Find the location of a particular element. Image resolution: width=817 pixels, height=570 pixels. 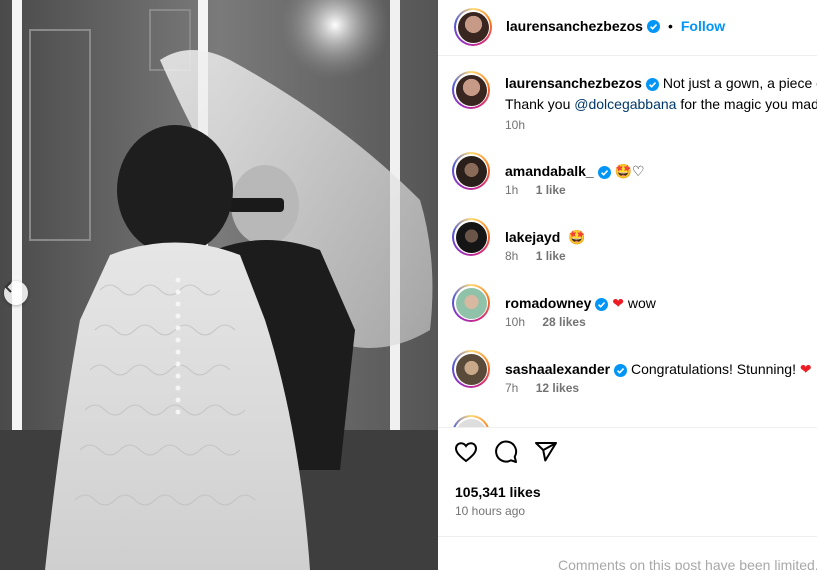

comment-time: 10h is located at coordinates (515, 322).